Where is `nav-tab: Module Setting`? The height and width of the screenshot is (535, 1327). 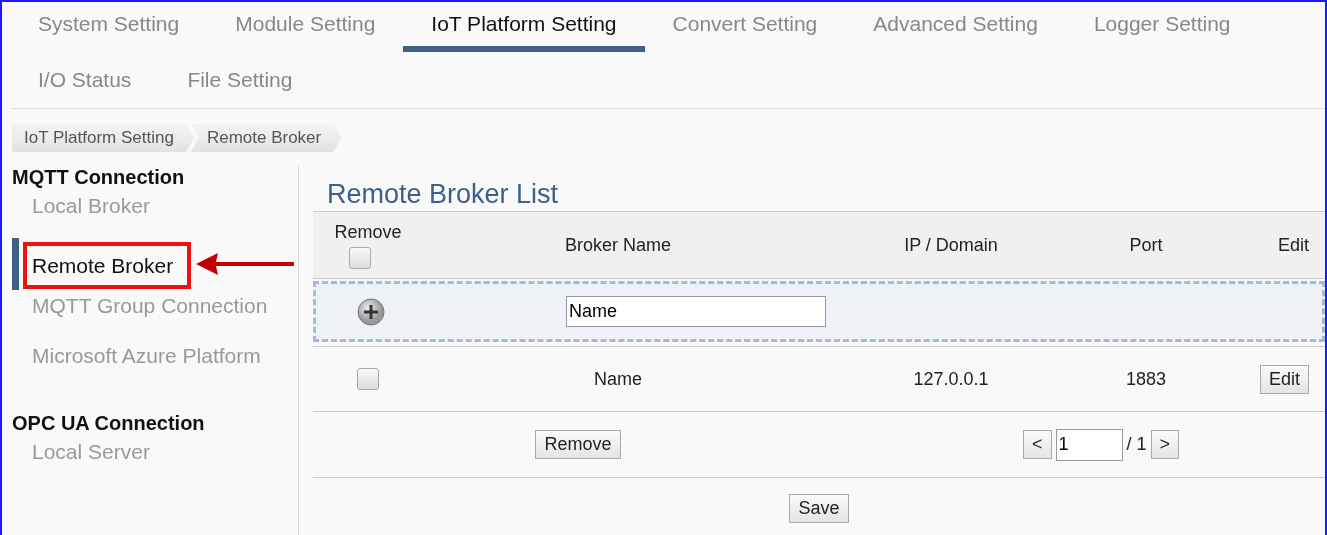 nav-tab: Module Setting is located at coordinates (305, 27).